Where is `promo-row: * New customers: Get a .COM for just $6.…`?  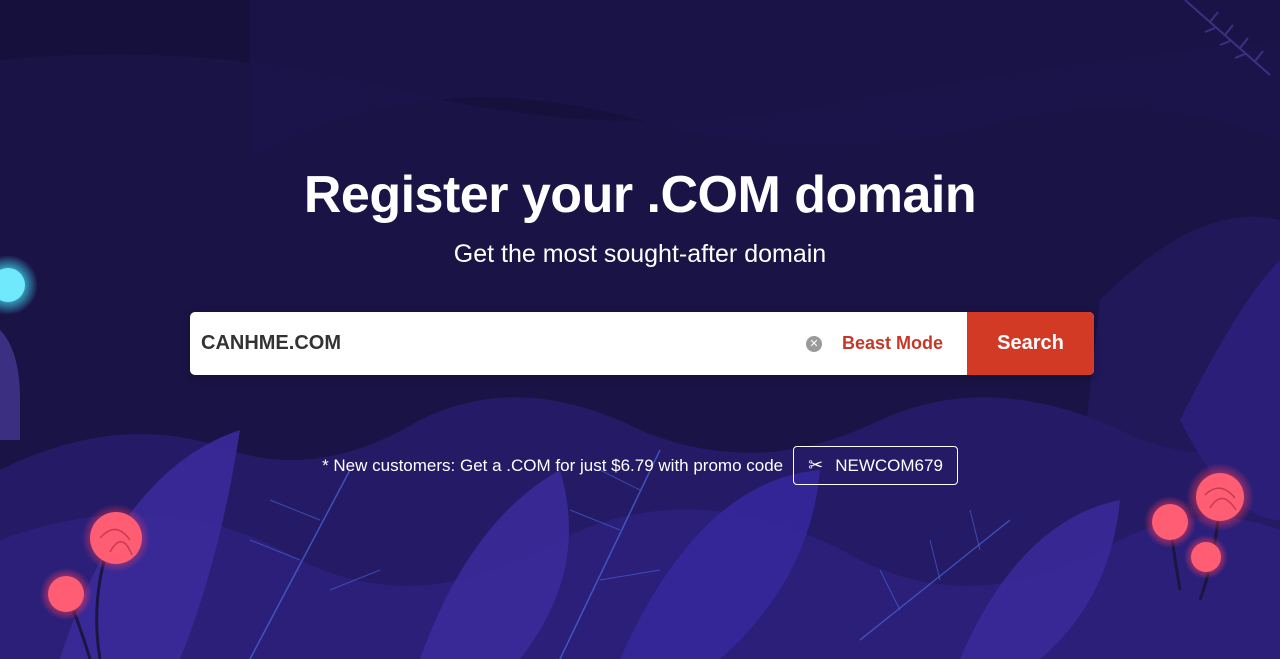 promo-row: * New customers: Get a .COM for just $6.… is located at coordinates (640, 465).